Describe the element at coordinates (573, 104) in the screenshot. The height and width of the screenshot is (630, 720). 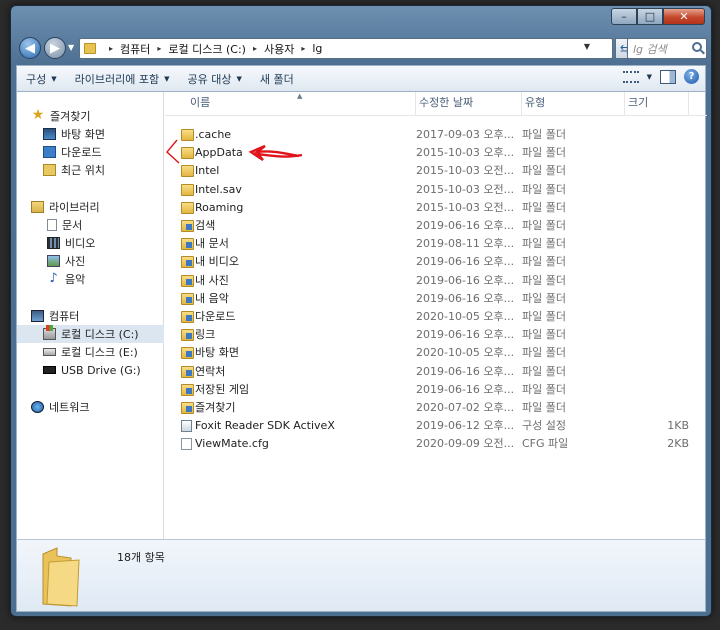
I see `column-type: 유형` at that location.